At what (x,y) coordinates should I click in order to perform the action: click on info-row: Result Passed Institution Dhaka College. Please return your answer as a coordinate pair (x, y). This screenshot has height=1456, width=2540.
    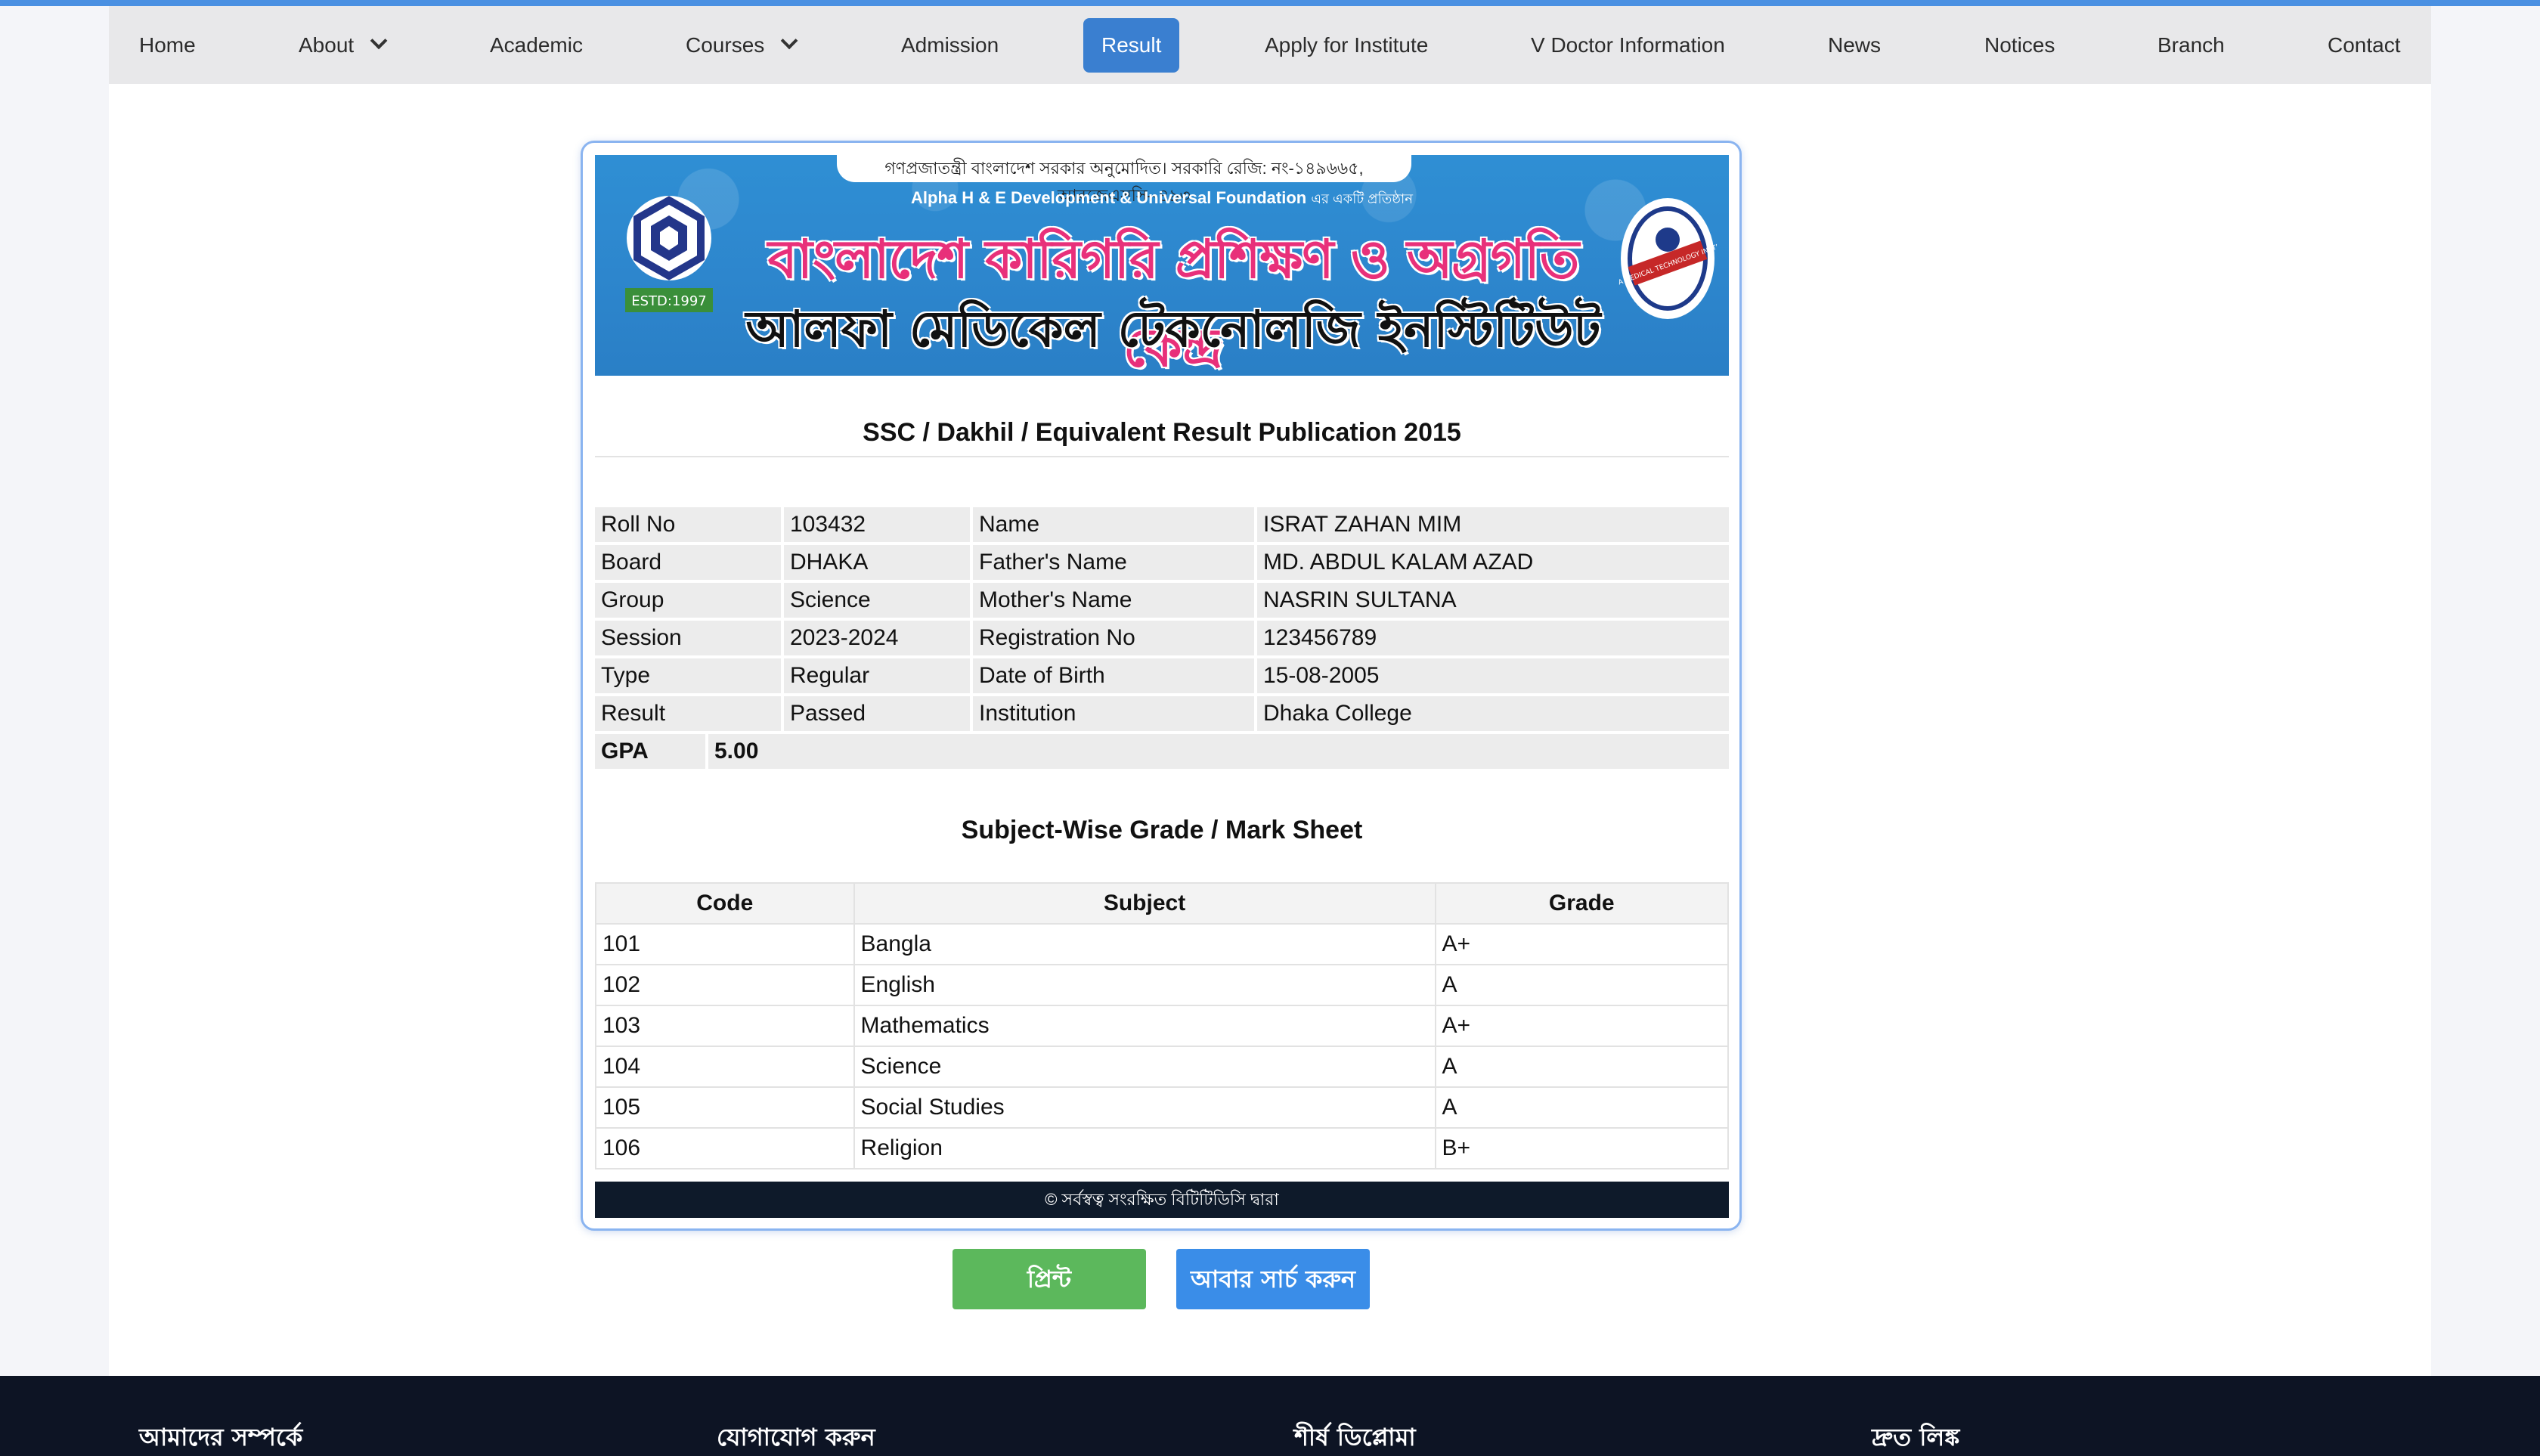
    Looking at the image, I should click on (1162, 715).